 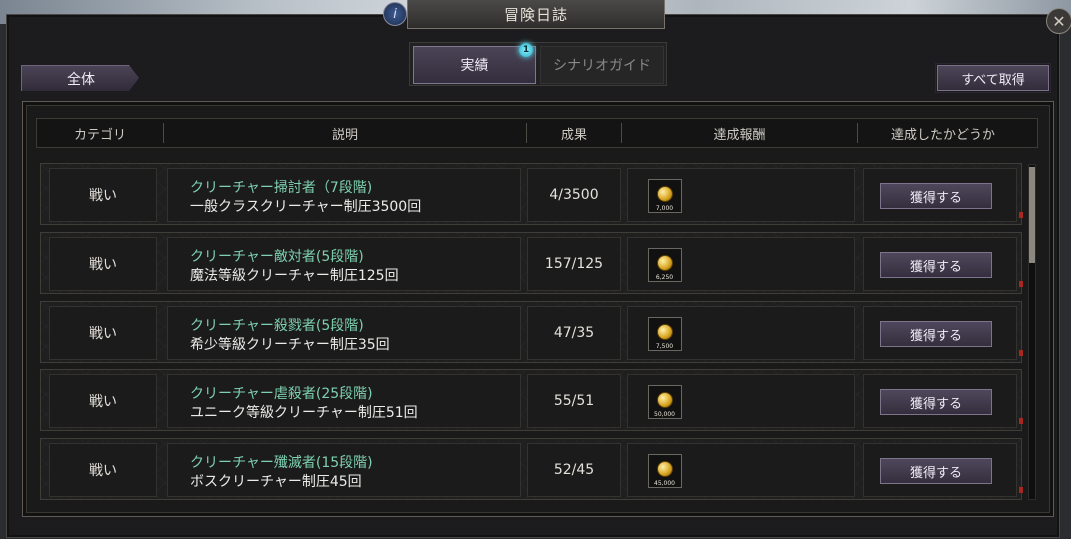 I want to click on achievement-description: ユニーク等級クリーチャー制圧51回, so click(x=304, y=413).